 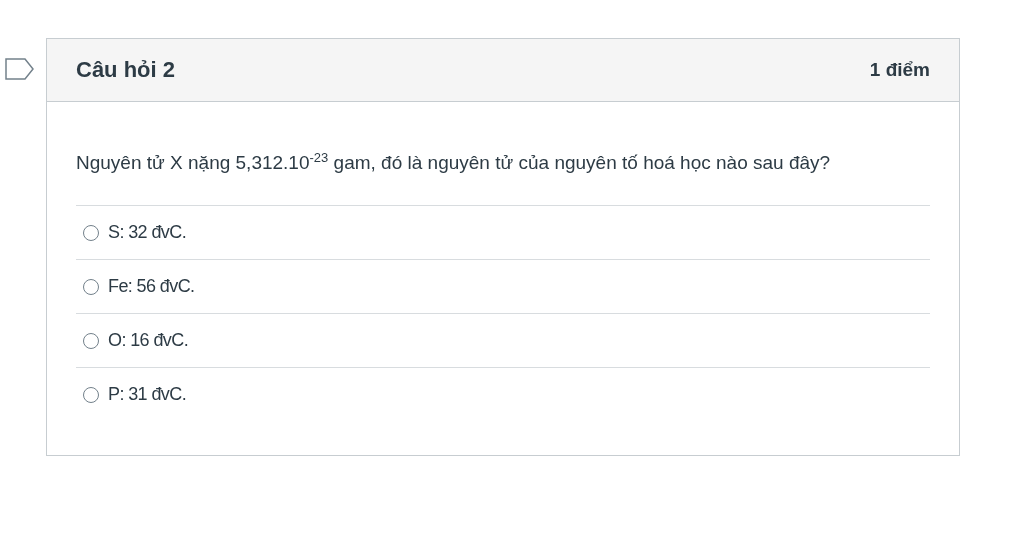 I want to click on answer-label: O: 16 đvC., so click(x=148, y=340).